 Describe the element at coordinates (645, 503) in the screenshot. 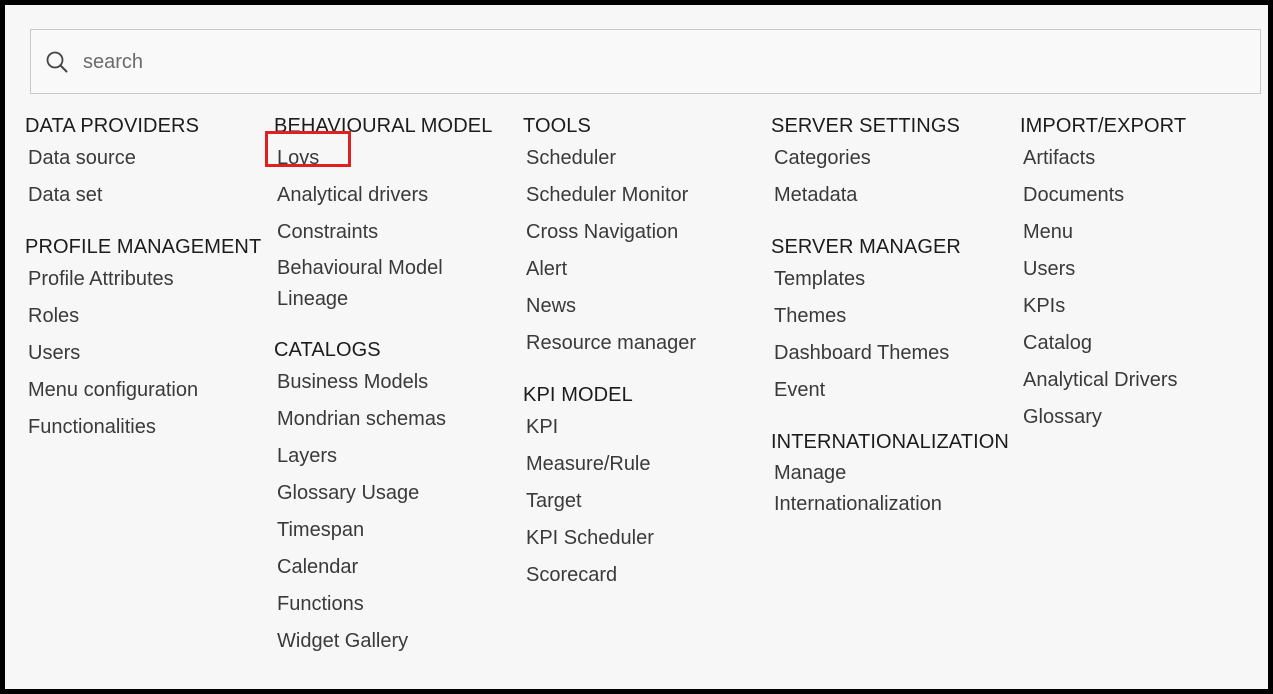

I see `menu-item-target: Target` at that location.